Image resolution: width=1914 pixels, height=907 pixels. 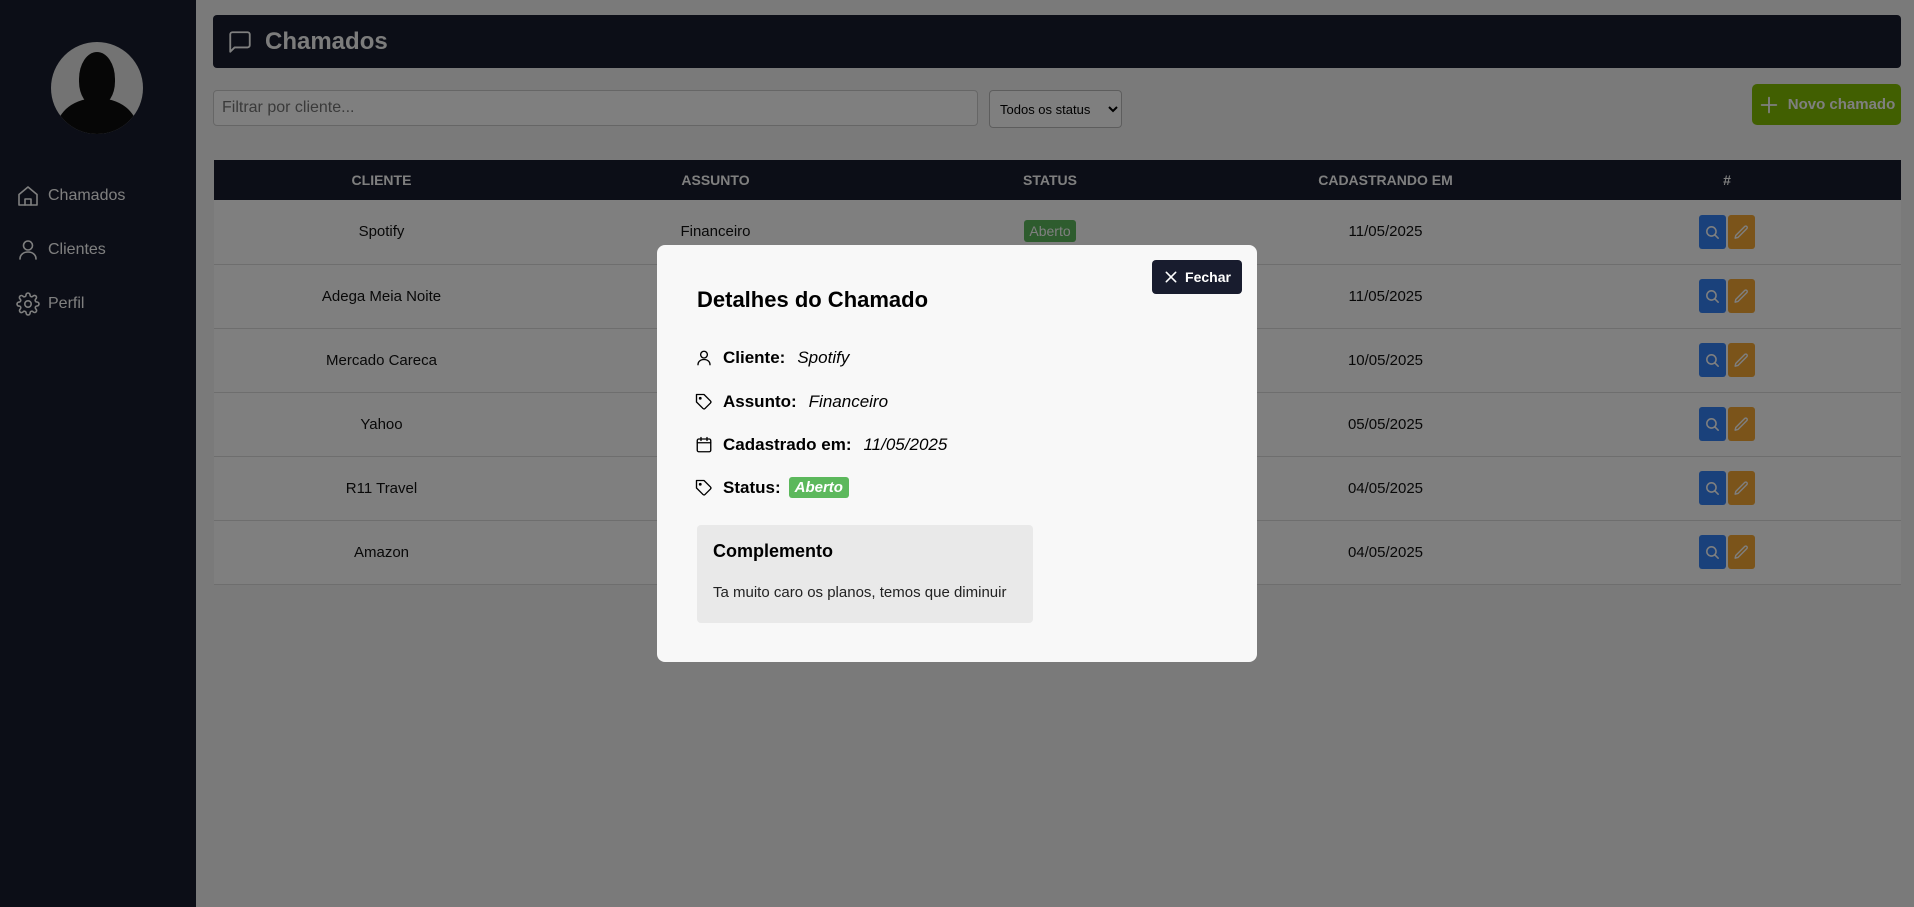 What do you see at coordinates (813, 299) in the screenshot?
I see `modal-title: Detalhes do Chamado` at bounding box center [813, 299].